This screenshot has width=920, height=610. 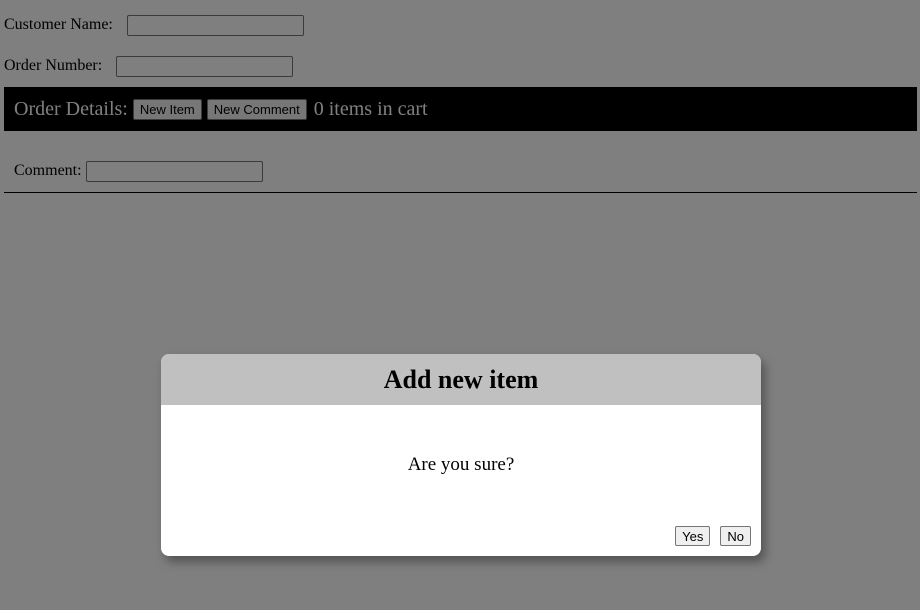 What do you see at coordinates (461, 464) in the screenshot?
I see `dialog-message: Are you sure?` at bounding box center [461, 464].